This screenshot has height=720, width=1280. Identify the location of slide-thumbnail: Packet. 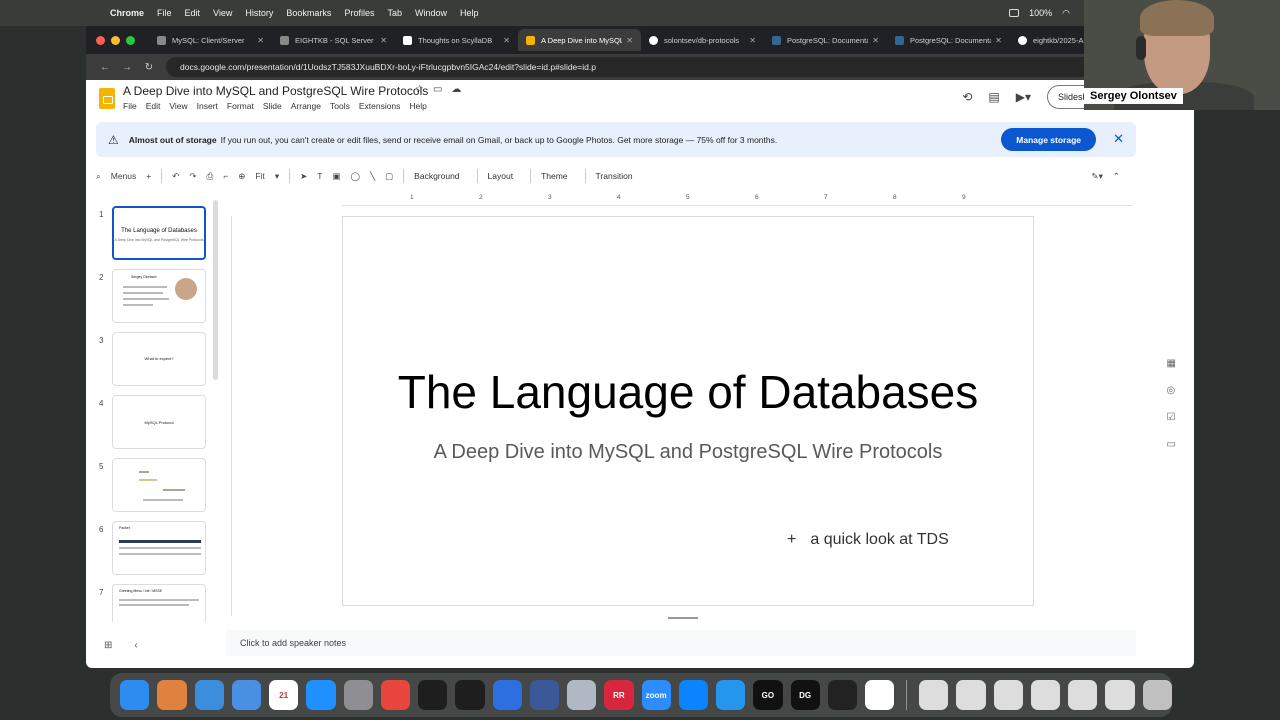
(159, 548).